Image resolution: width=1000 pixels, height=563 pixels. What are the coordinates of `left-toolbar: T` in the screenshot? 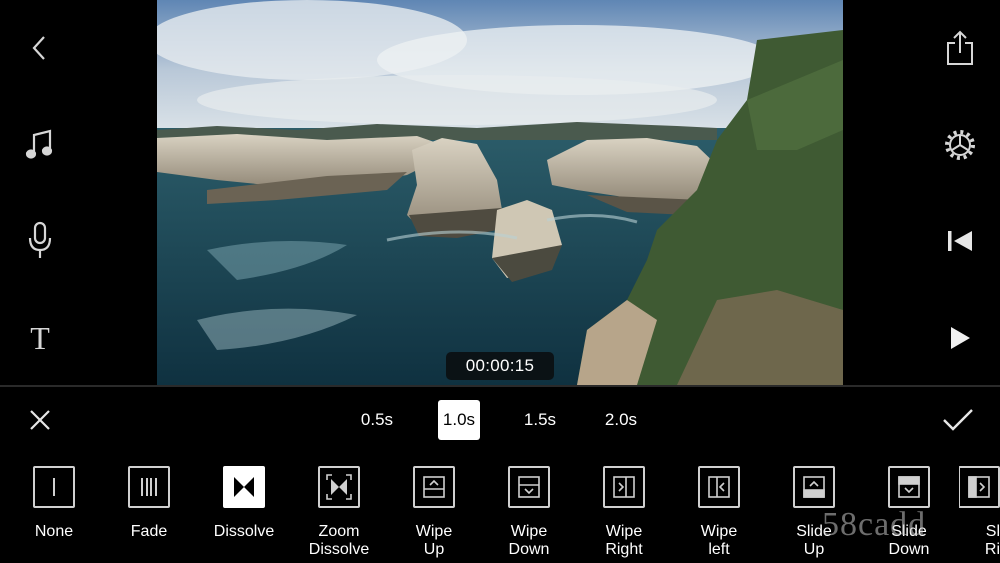 It's located at (40, 192).